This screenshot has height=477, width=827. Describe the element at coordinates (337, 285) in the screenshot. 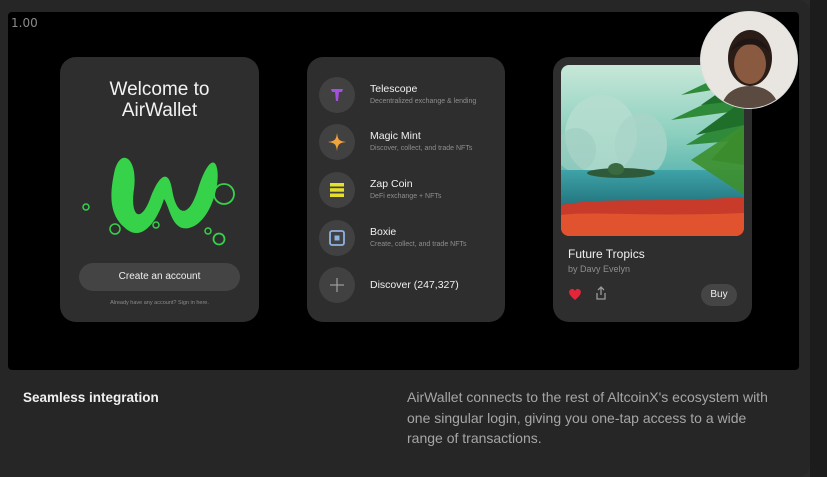

I see `plus-icon` at that location.